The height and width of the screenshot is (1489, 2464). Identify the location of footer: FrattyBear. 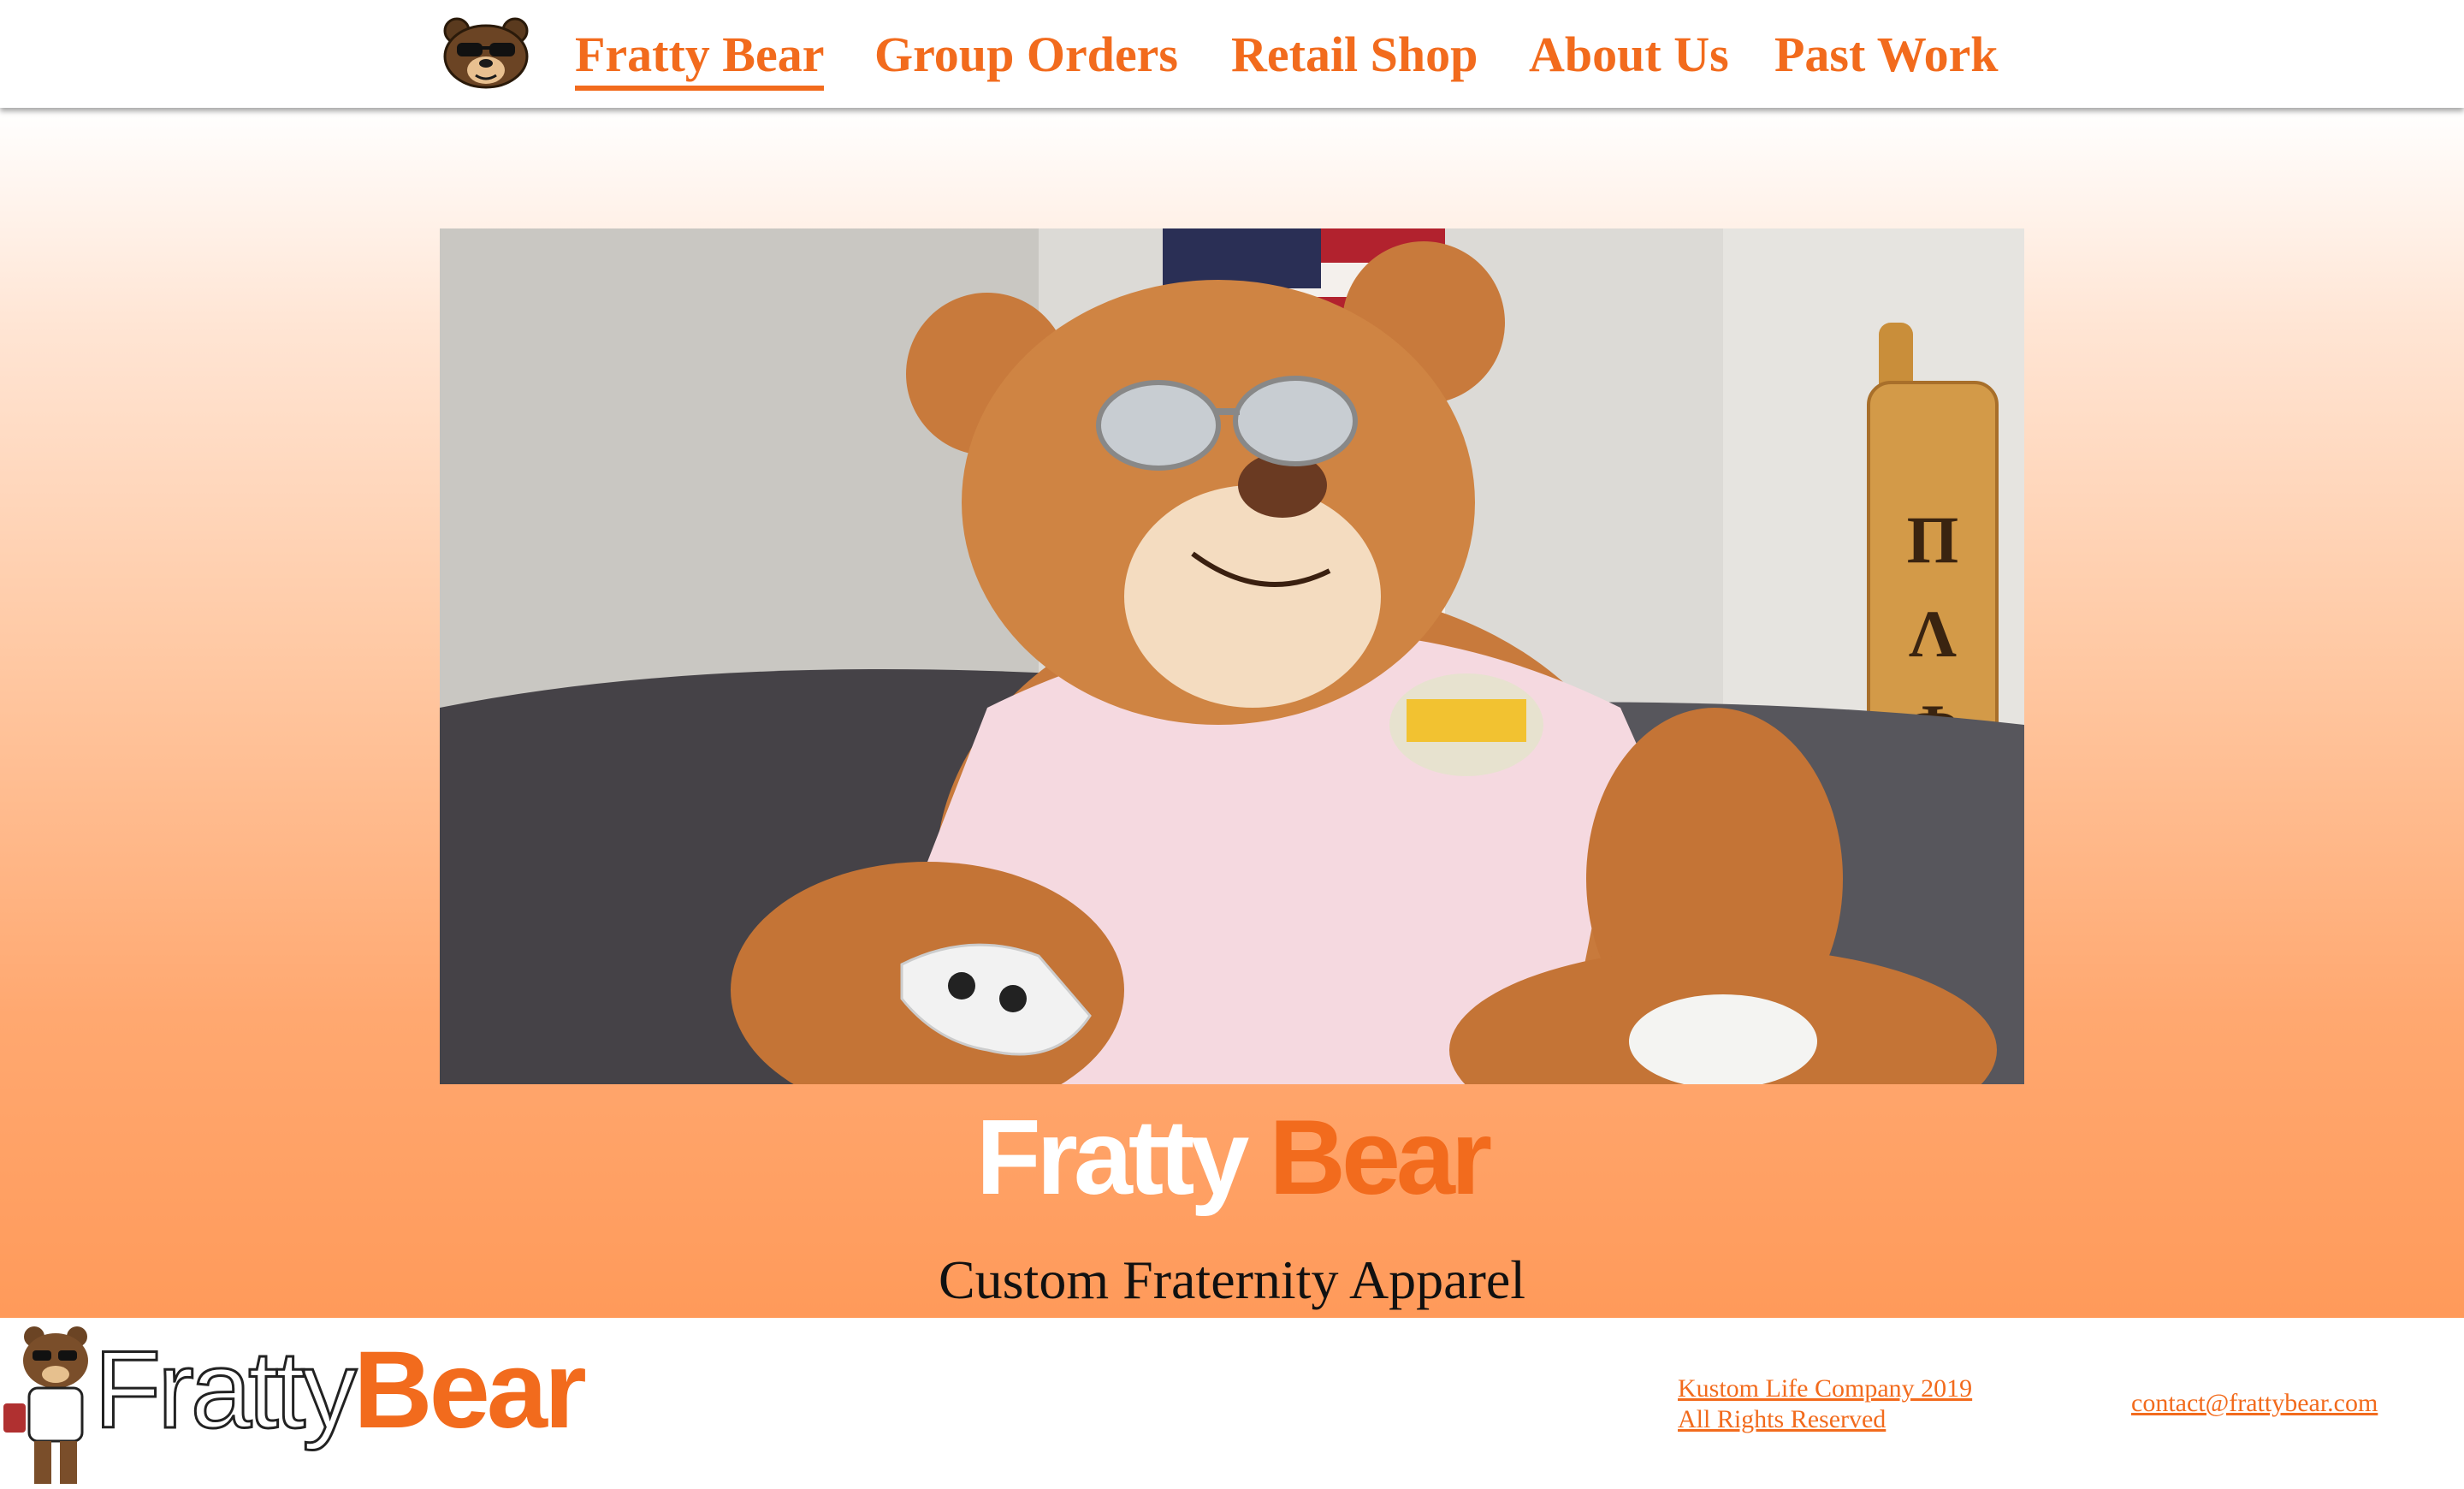
(1232, 1403).